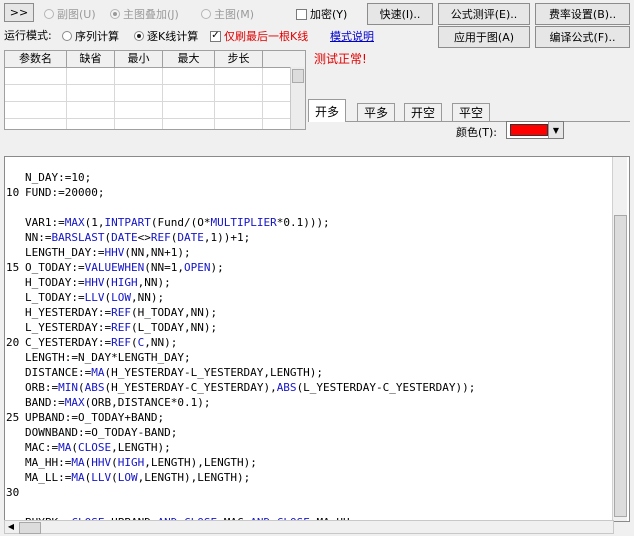 The height and width of the screenshot is (536, 634). What do you see at coordinates (64, 192) in the screenshot?
I see `code-line: FUND:=20000;` at bounding box center [64, 192].